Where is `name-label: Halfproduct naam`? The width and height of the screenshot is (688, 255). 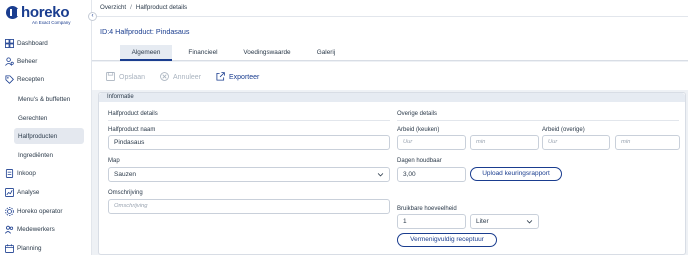 name-label: Halfproduct naam is located at coordinates (132, 130).